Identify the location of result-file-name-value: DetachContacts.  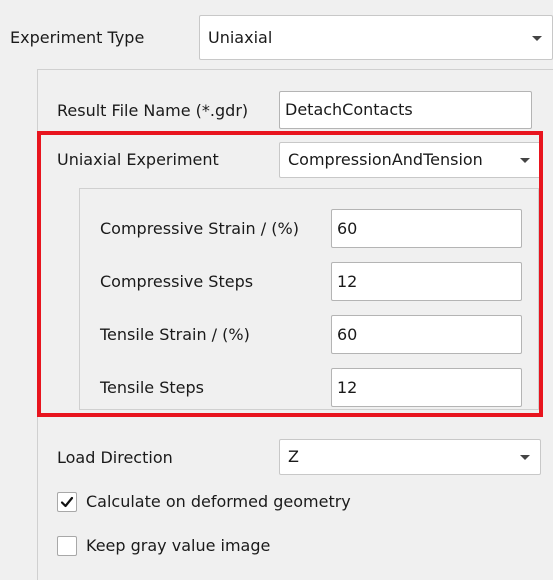
(349, 109).